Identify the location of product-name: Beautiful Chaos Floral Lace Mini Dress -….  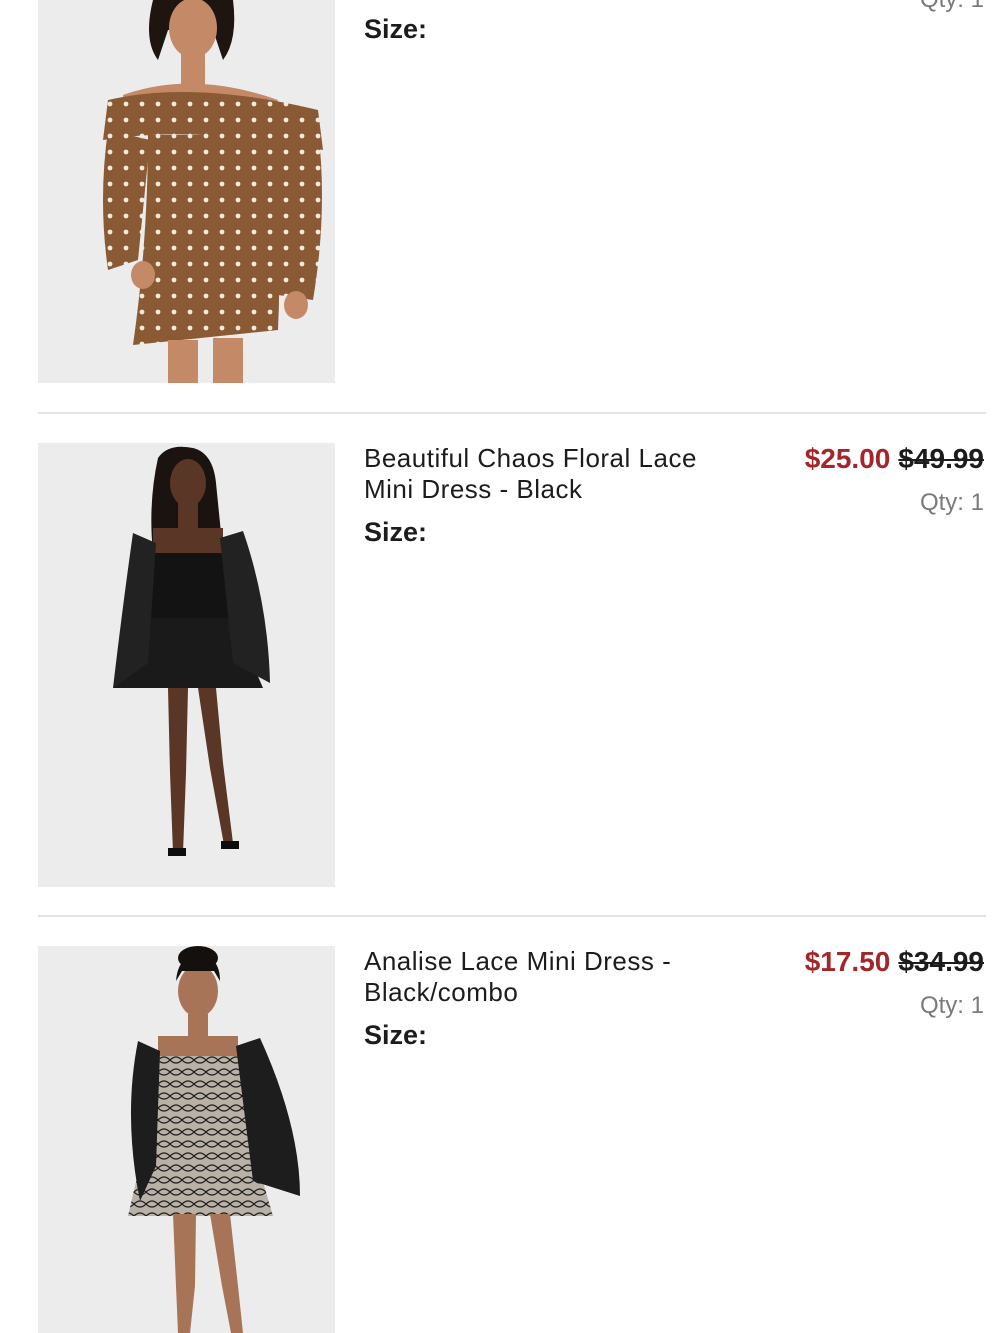
(554, 474).